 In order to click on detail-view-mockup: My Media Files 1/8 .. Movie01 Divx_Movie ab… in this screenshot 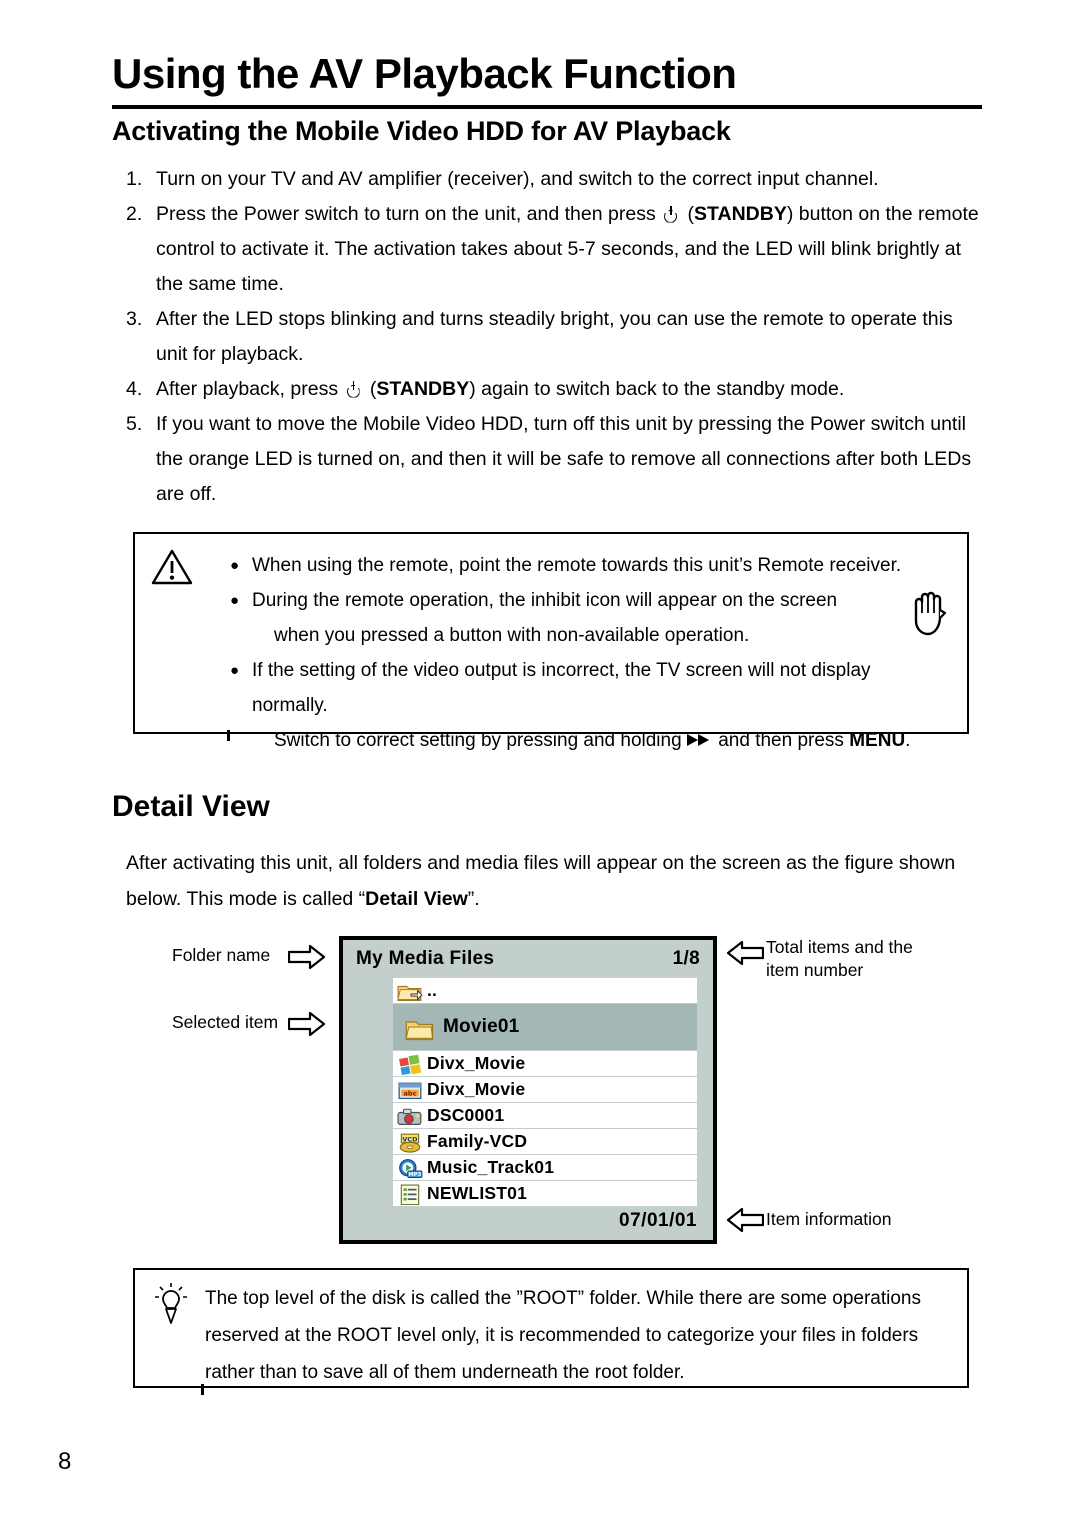, I will do `click(528, 1090)`.